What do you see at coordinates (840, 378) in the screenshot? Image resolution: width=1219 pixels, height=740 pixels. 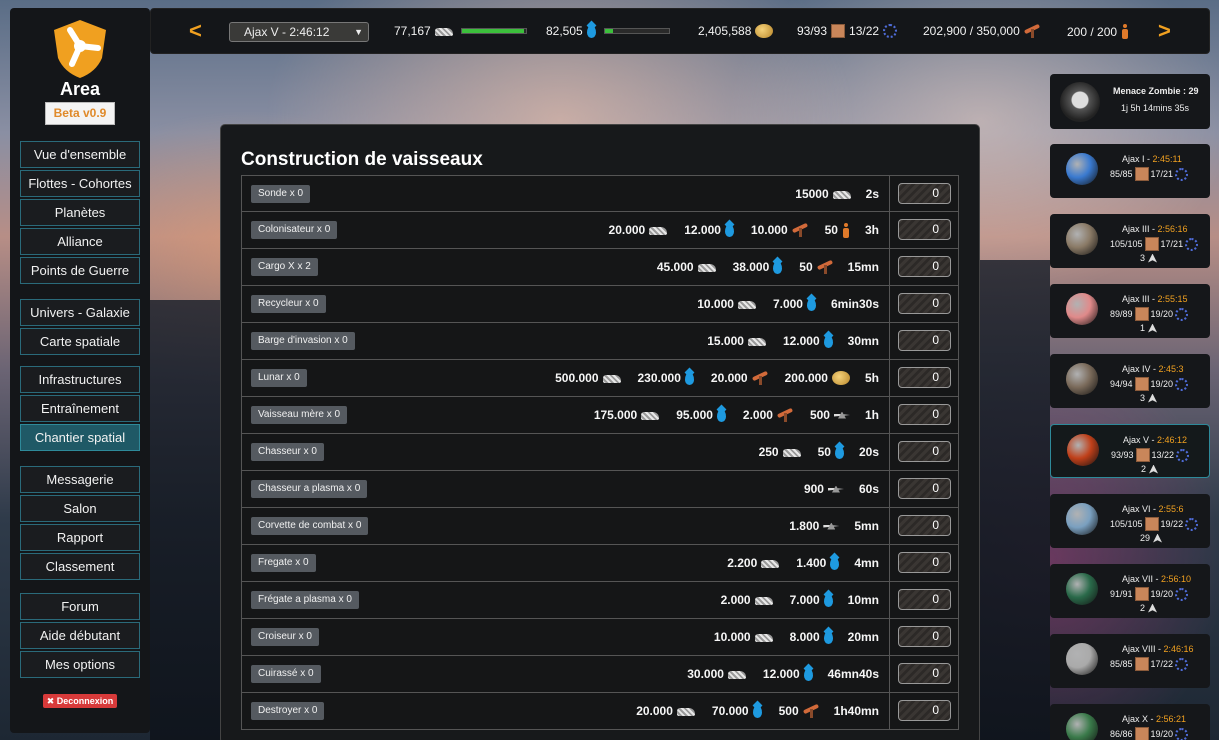 I see `coin-icon` at bounding box center [840, 378].